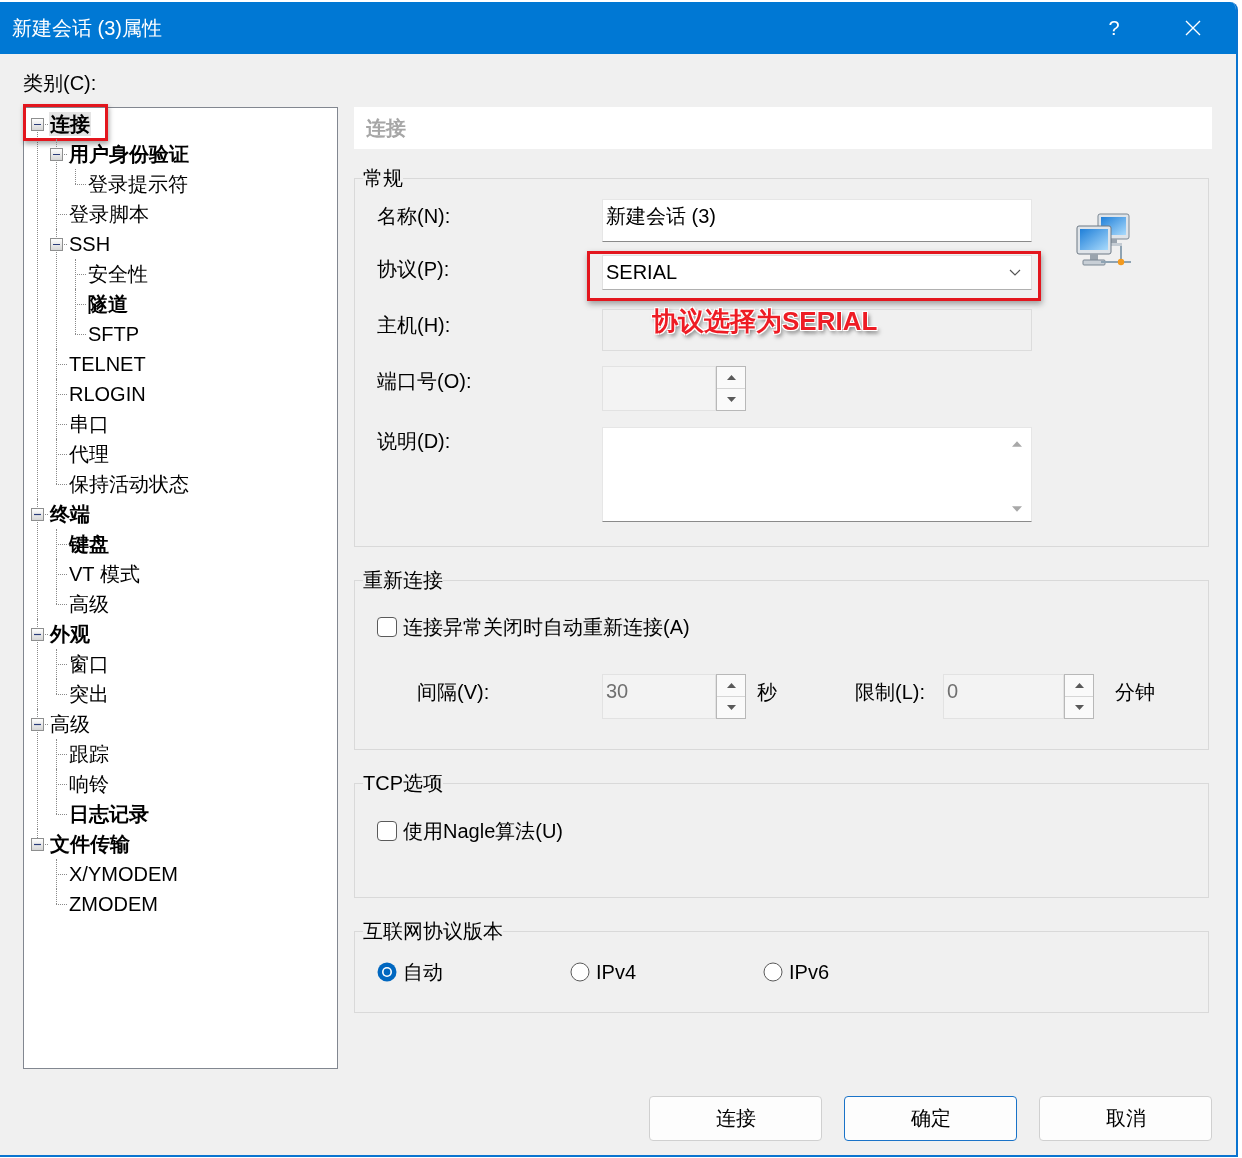 Image resolution: width=1242 pixels, height=1158 pixels. What do you see at coordinates (817, 220) in the screenshot?
I see `name-field: 新建会话 (3)` at bounding box center [817, 220].